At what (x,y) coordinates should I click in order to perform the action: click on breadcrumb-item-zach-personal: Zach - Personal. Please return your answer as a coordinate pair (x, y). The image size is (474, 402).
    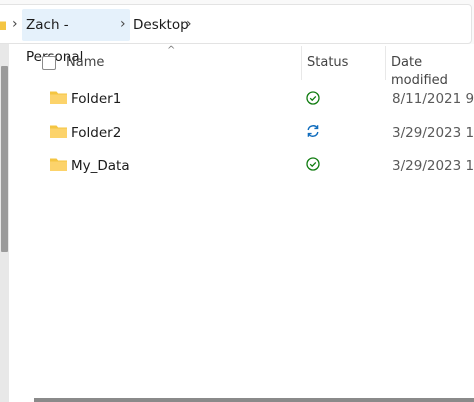
    Looking at the image, I should click on (76, 37).